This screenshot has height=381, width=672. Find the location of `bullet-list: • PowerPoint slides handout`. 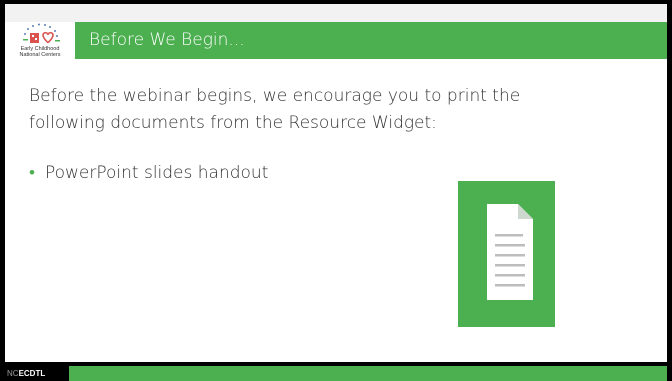

bullet-list: • PowerPoint slides handout is located at coordinates (148, 173).